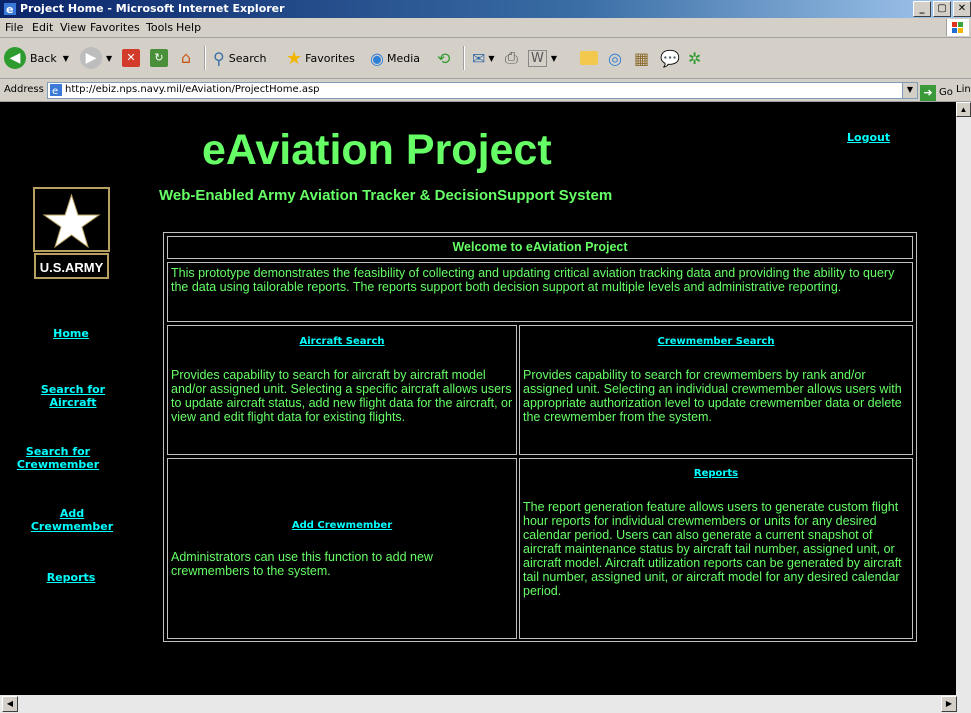 The height and width of the screenshot is (713, 971). What do you see at coordinates (868, 137) in the screenshot?
I see `logout-link: Logout` at bounding box center [868, 137].